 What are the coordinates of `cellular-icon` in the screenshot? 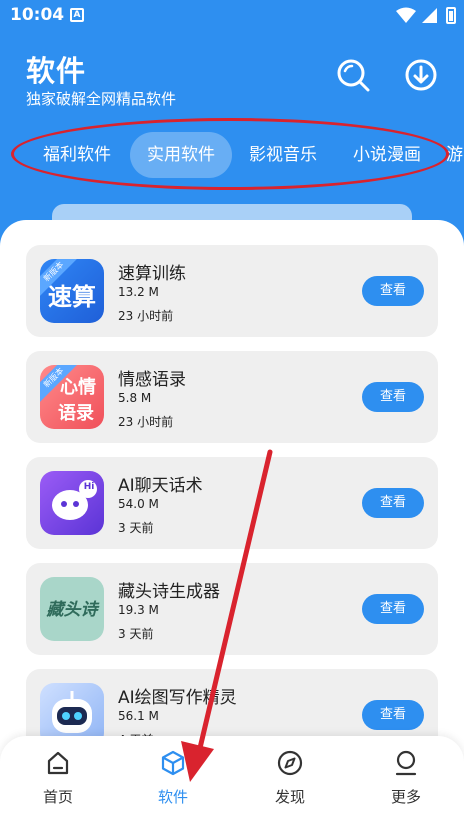 It's located at (429, 15).